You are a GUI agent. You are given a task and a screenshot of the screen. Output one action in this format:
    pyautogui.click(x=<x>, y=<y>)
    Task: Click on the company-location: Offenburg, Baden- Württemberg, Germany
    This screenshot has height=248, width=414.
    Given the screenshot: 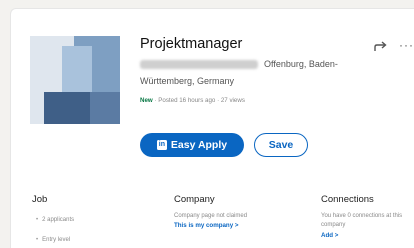 What is the action you would take?
    pyautogui.click(x=255, y=73)
    